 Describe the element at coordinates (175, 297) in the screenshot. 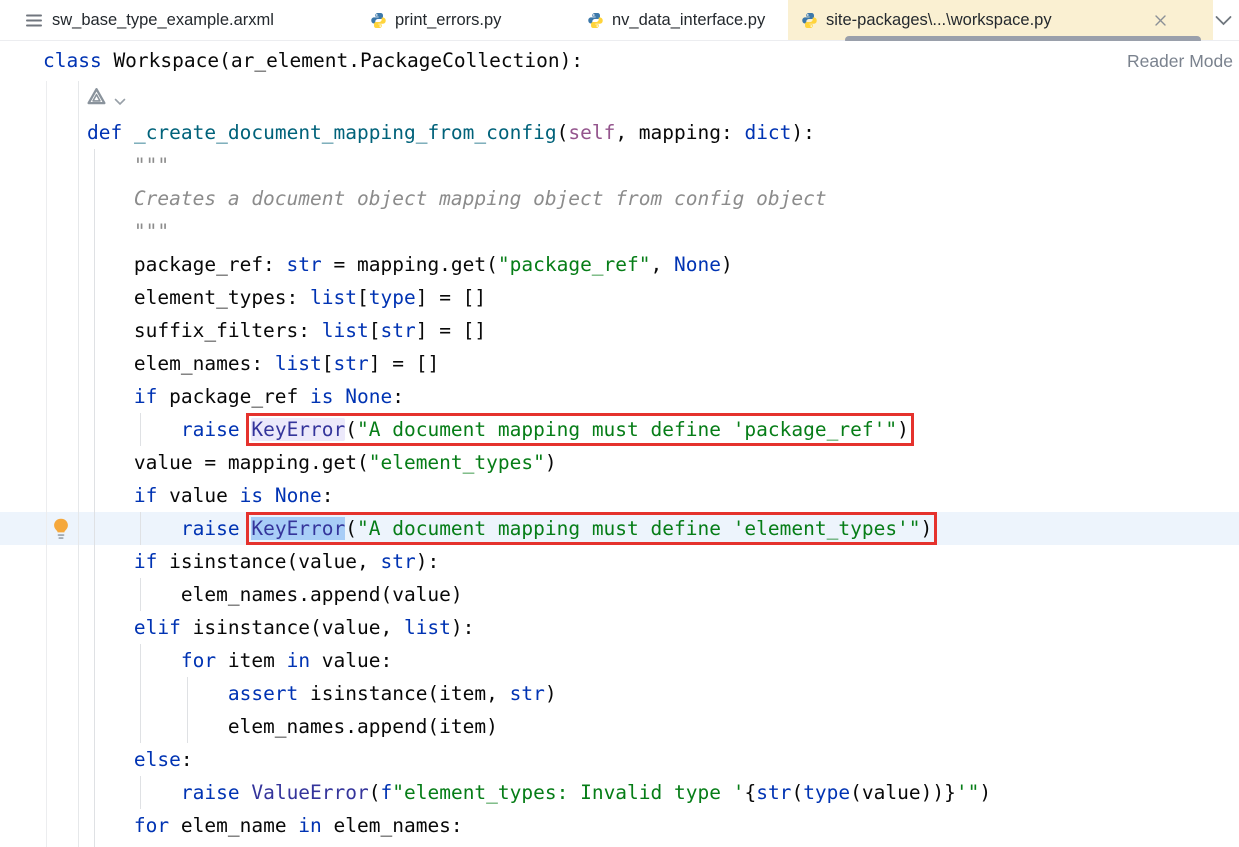

I see `code-token: element_types:` at that location.